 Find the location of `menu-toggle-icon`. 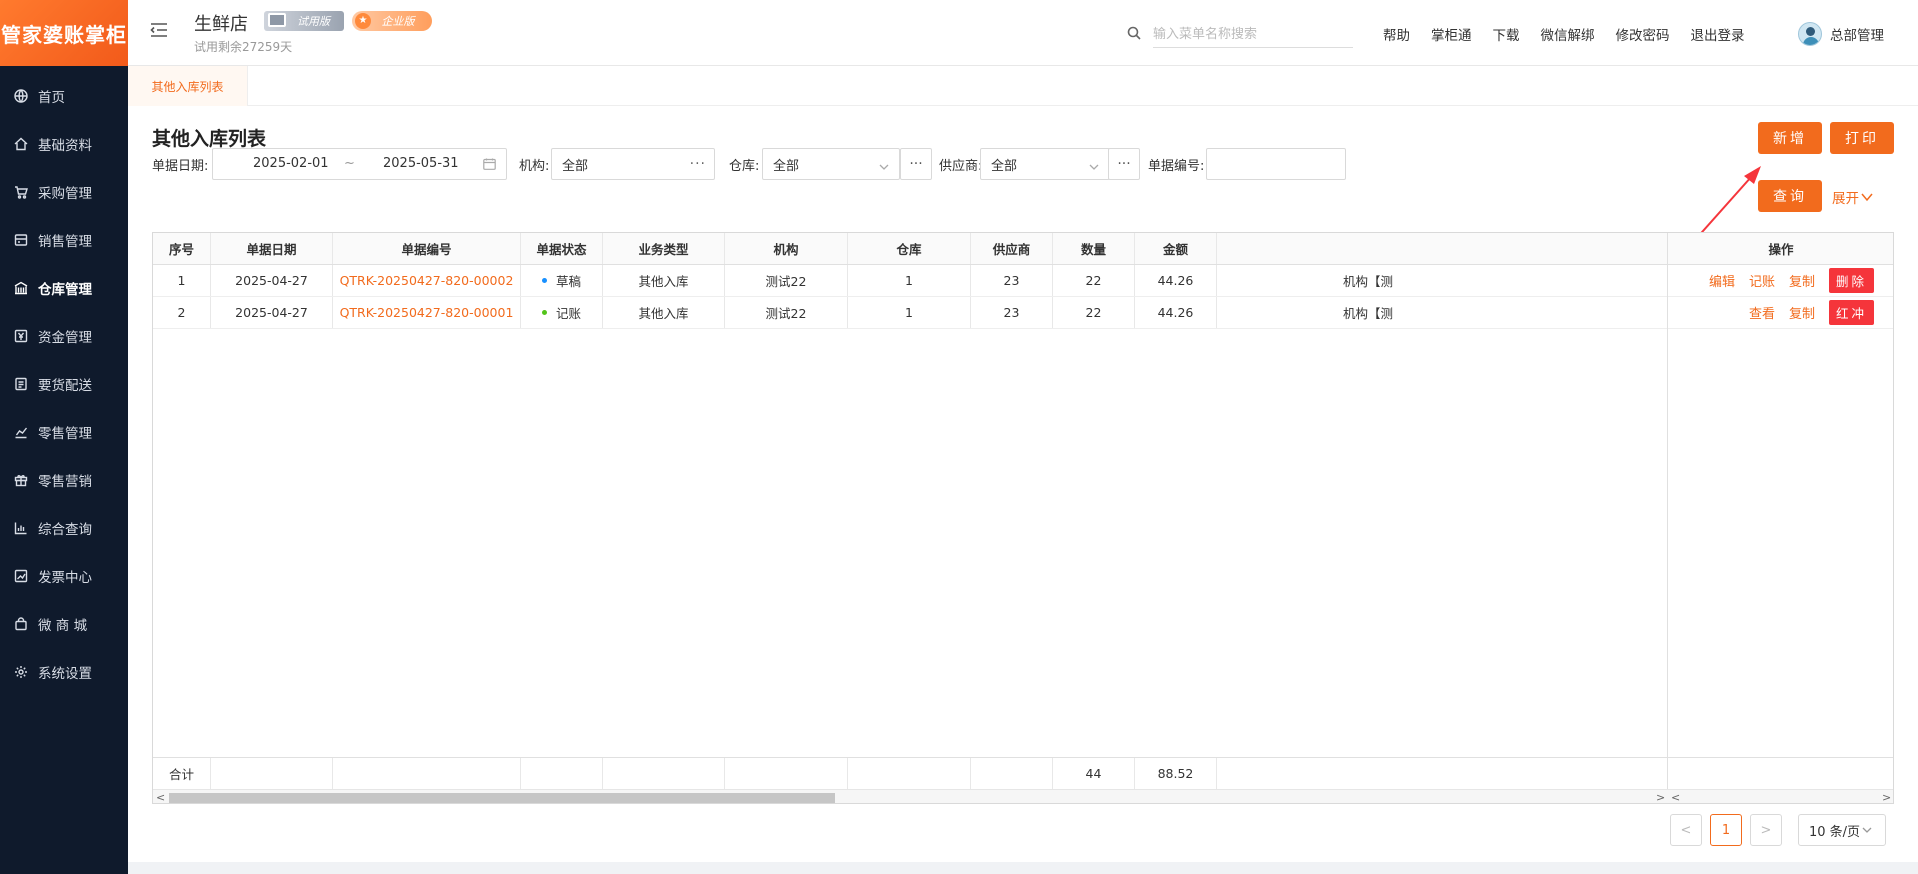

menu-toggle-icon is located at coordinates (159, 30).